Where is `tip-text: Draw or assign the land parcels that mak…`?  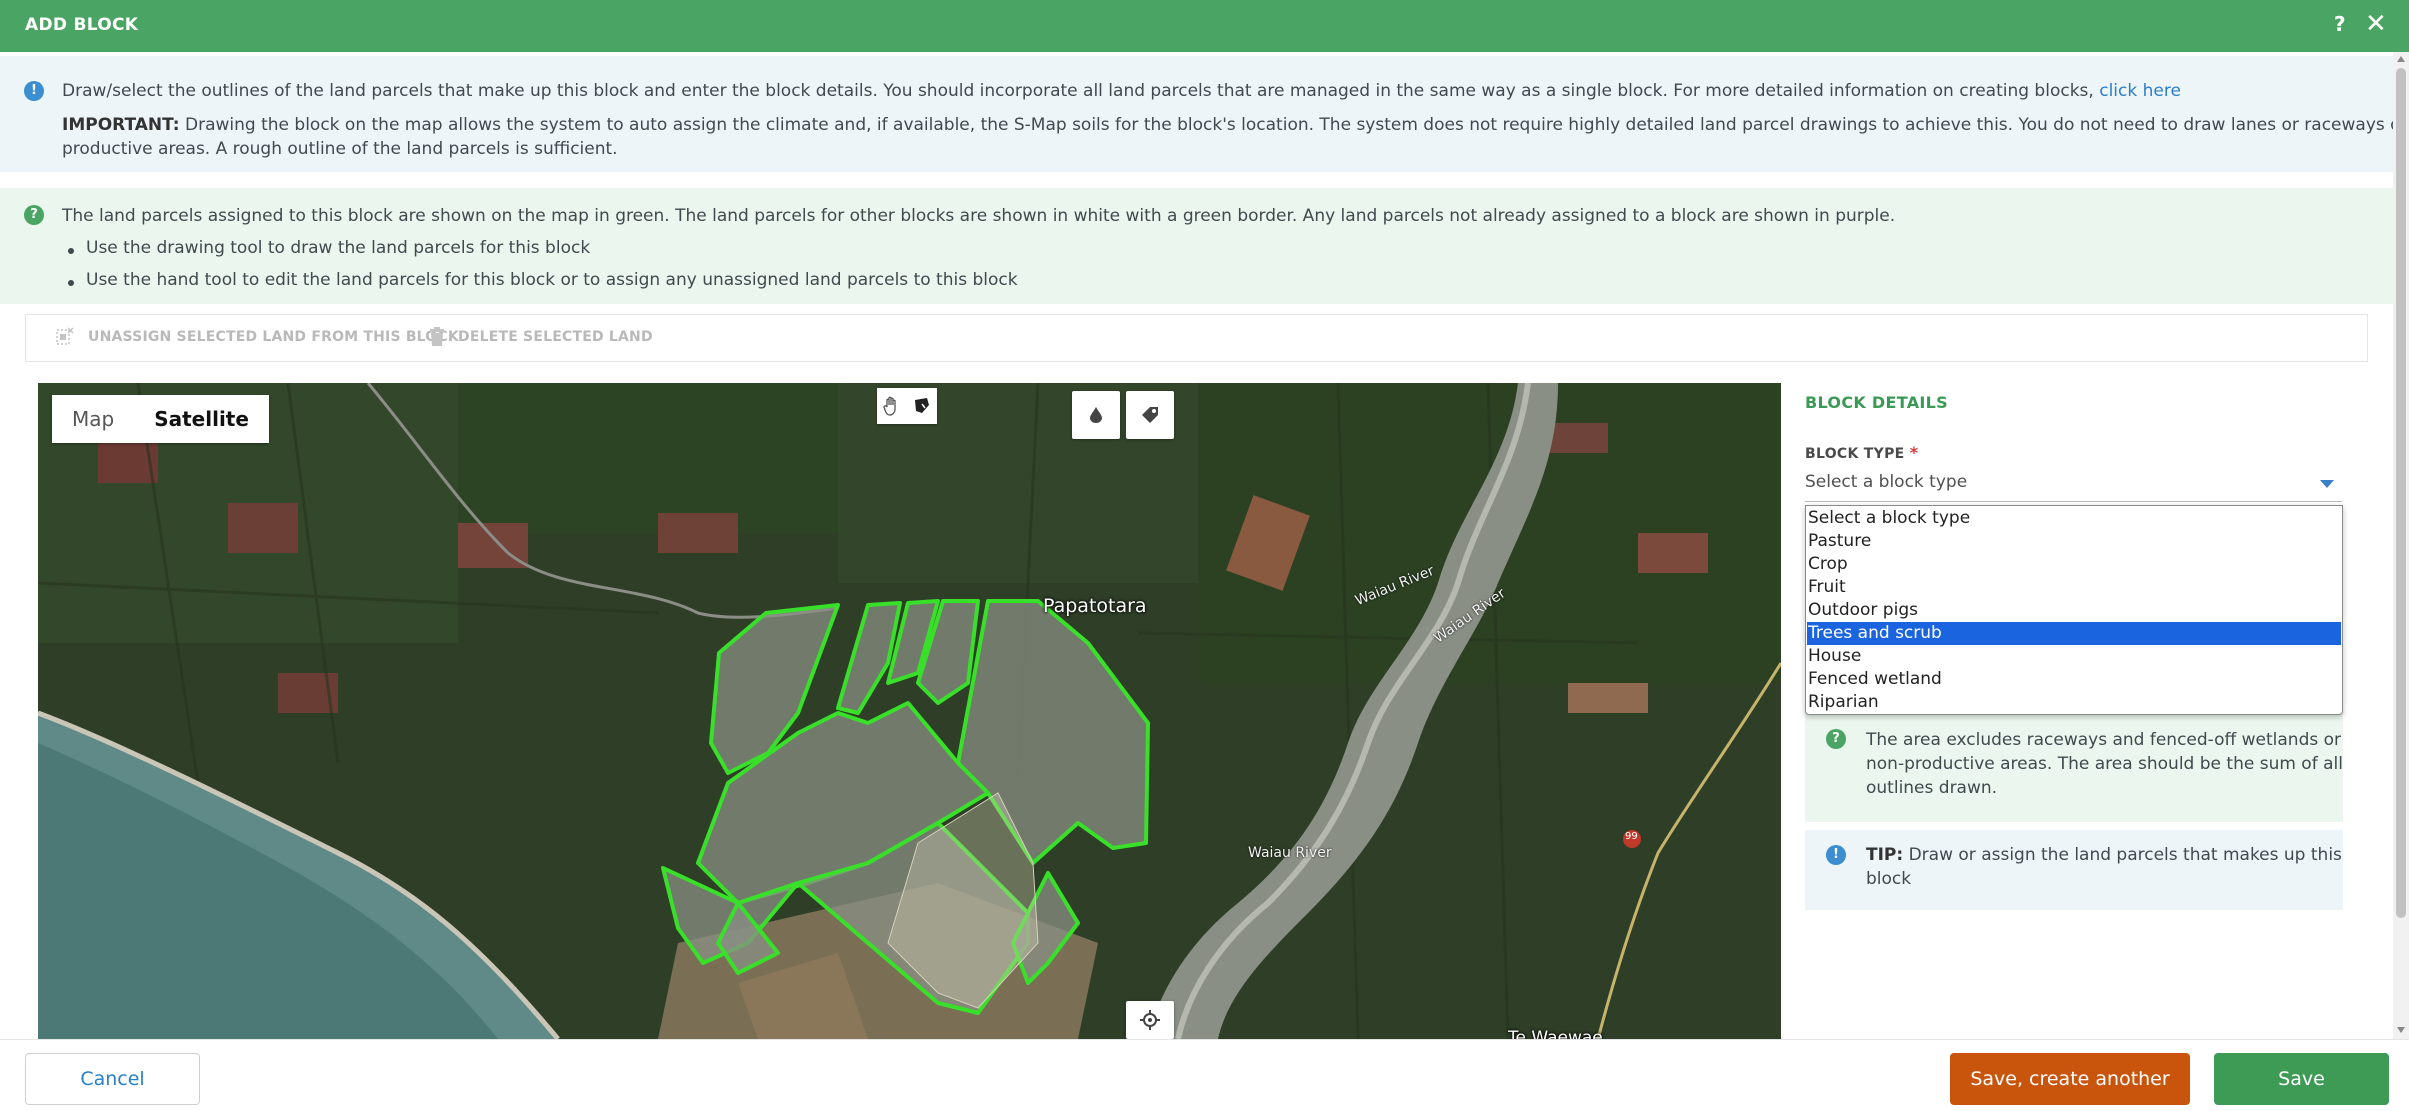
tip-text: Draw or assign the land parcels that mak… is located at coordinates (2125, 855).